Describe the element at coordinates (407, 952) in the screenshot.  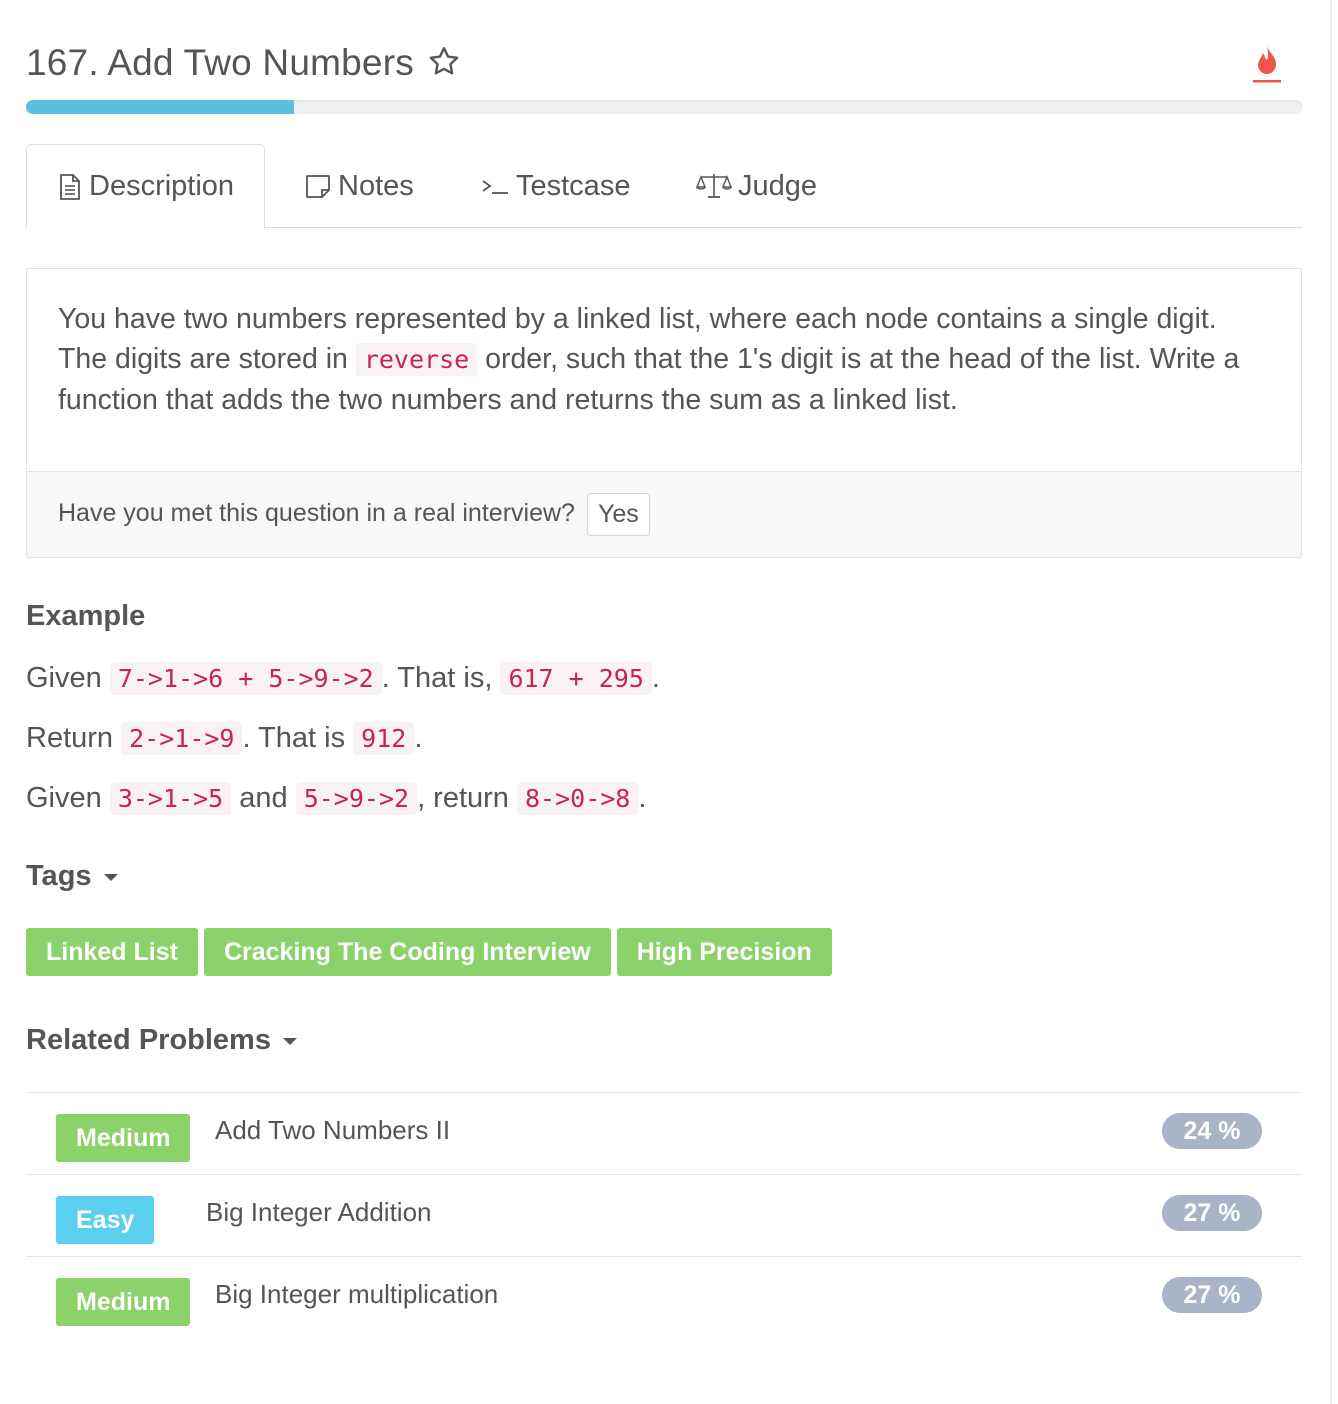
I see `tag-cracking-the-coding-interview: Cracking The Coding Interview` at that location.